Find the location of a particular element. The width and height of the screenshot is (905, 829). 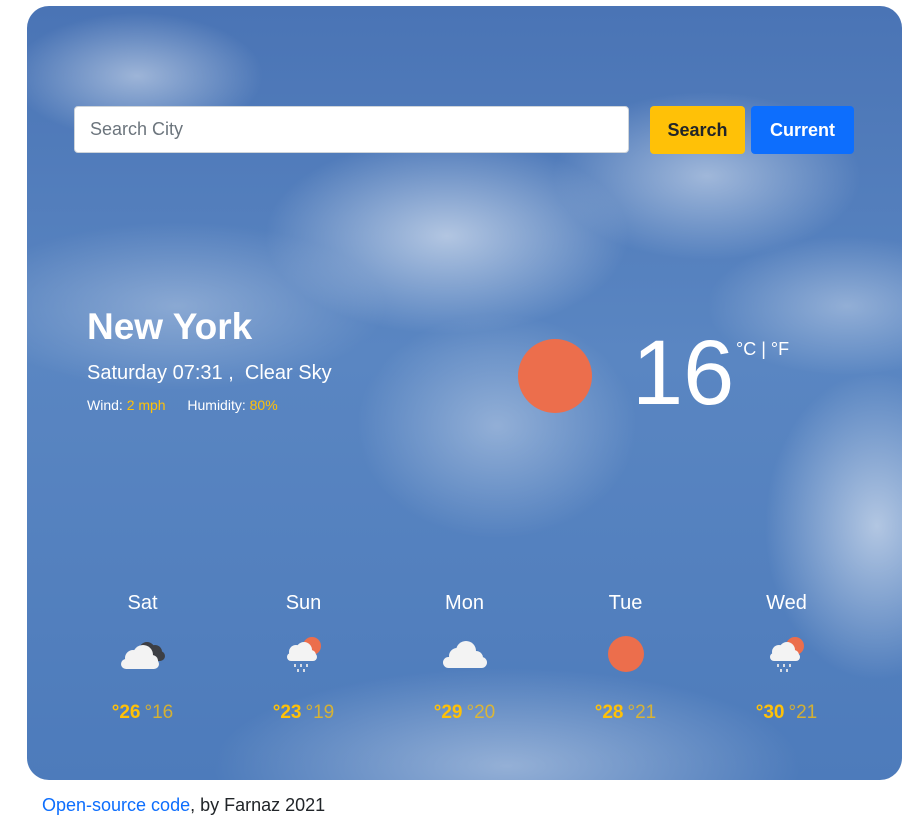

date-description: Saturday 07:31 , Clear Sky is located at coordinates (209, 373).